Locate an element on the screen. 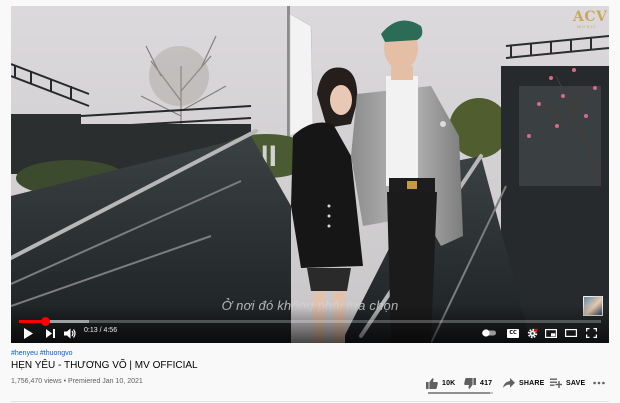 This screenshot has width=620, height=403. thumbs-up-icon is located at coordinates (432, 383).